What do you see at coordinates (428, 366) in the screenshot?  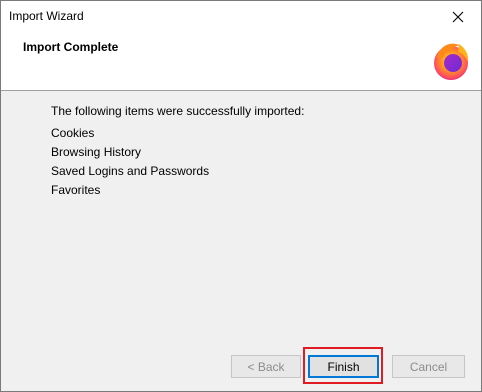 I see `cancel-button: Cancel` at bounding box center [428, 366].